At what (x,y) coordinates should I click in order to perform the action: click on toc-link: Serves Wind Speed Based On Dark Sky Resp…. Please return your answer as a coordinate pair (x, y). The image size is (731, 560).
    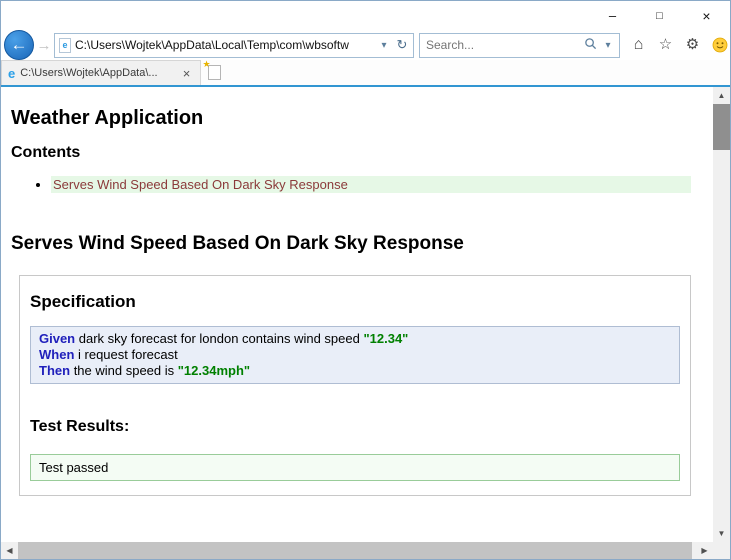
    Looking at the image, I should click on (371, 184).